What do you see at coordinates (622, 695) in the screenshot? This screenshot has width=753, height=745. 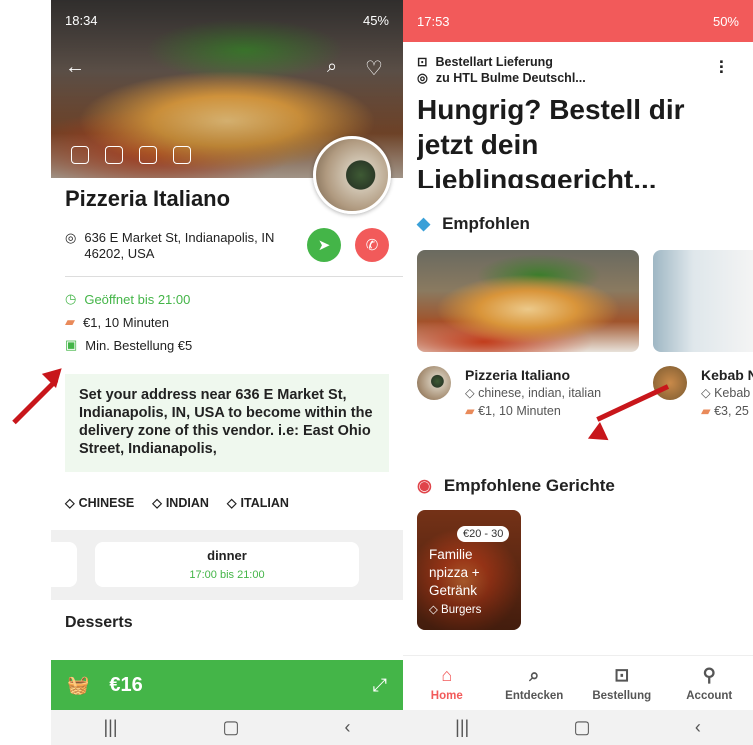 I see `nav-label: Bestellung` at bounding box center [622, 695].